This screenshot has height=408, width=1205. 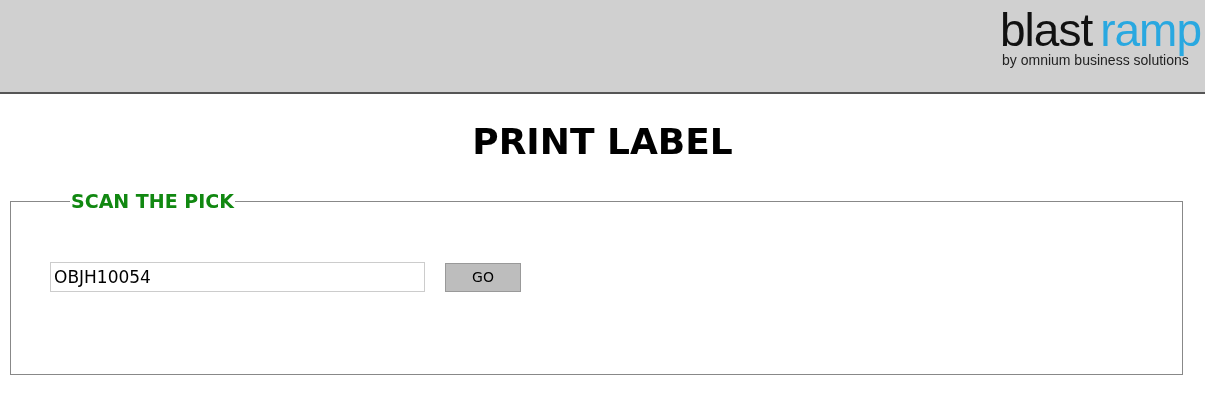 What do you see at coordinates (483, 277) in the screenshot?
I see `go-button: GO` at bounding box center [483, 277].